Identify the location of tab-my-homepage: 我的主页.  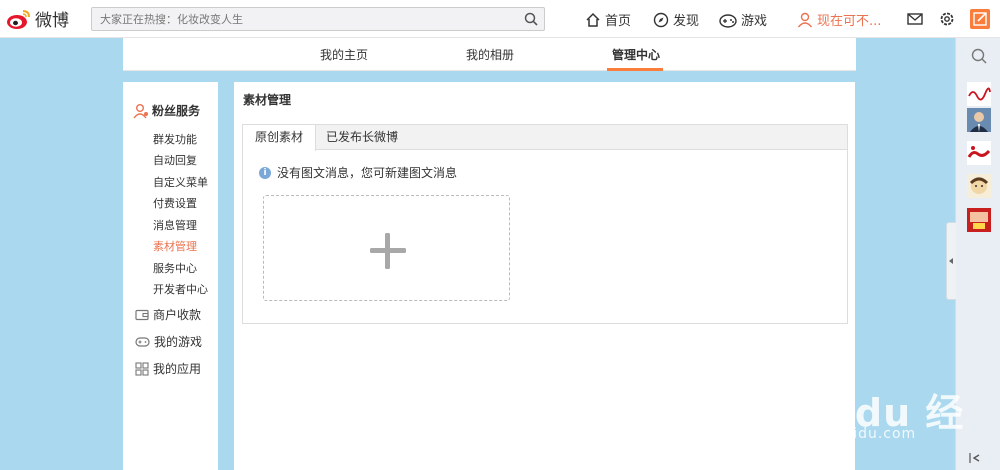
(344, 54).